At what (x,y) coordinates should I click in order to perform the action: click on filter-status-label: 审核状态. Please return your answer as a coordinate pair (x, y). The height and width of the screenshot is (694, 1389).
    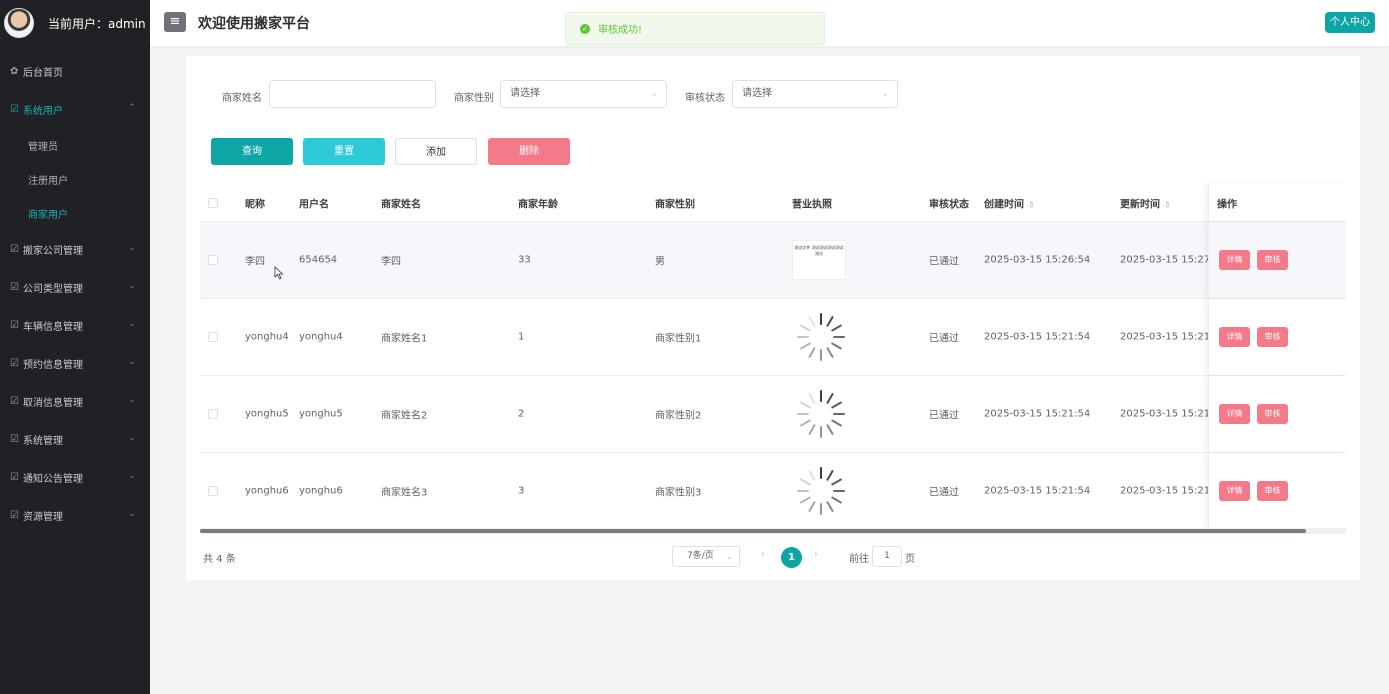
    Looking at the image, I should click on (705, 98).